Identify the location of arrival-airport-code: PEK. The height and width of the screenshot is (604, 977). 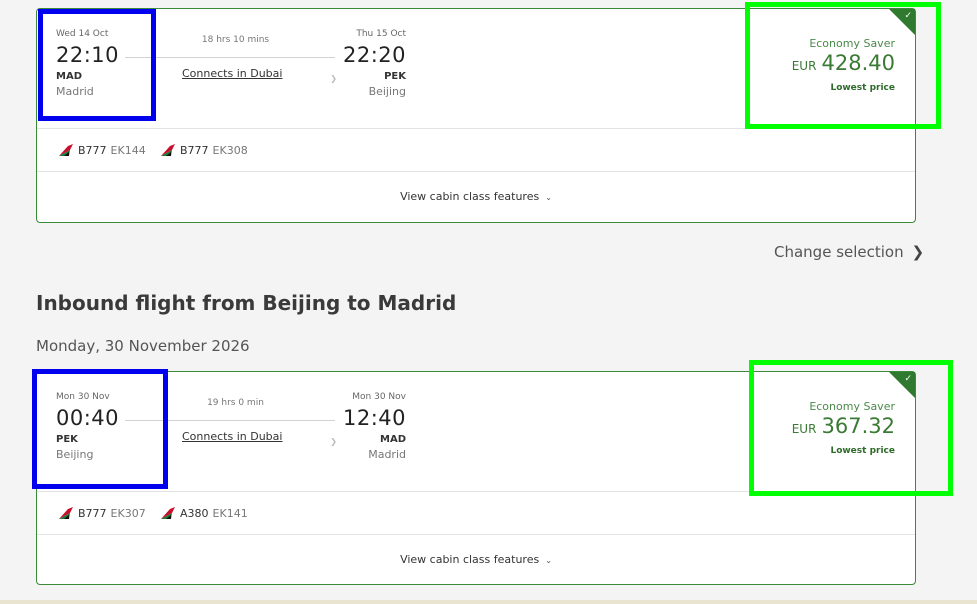
(395, 76).